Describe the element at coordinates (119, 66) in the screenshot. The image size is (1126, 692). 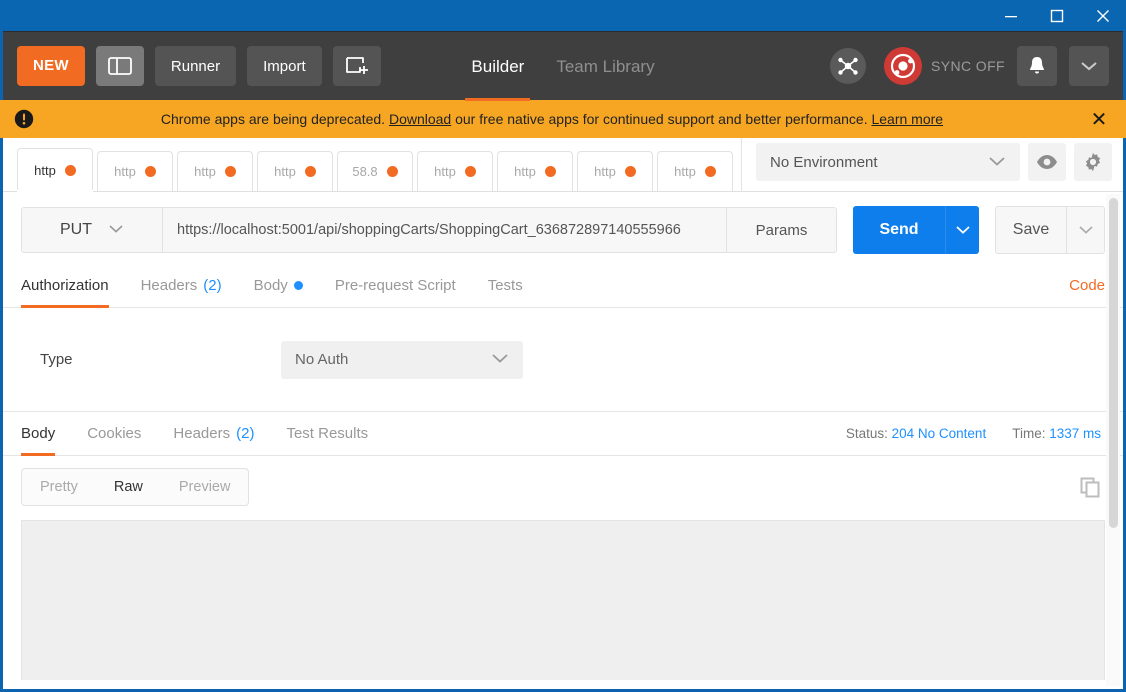
I see `sidebar-toggle-button` at that location.